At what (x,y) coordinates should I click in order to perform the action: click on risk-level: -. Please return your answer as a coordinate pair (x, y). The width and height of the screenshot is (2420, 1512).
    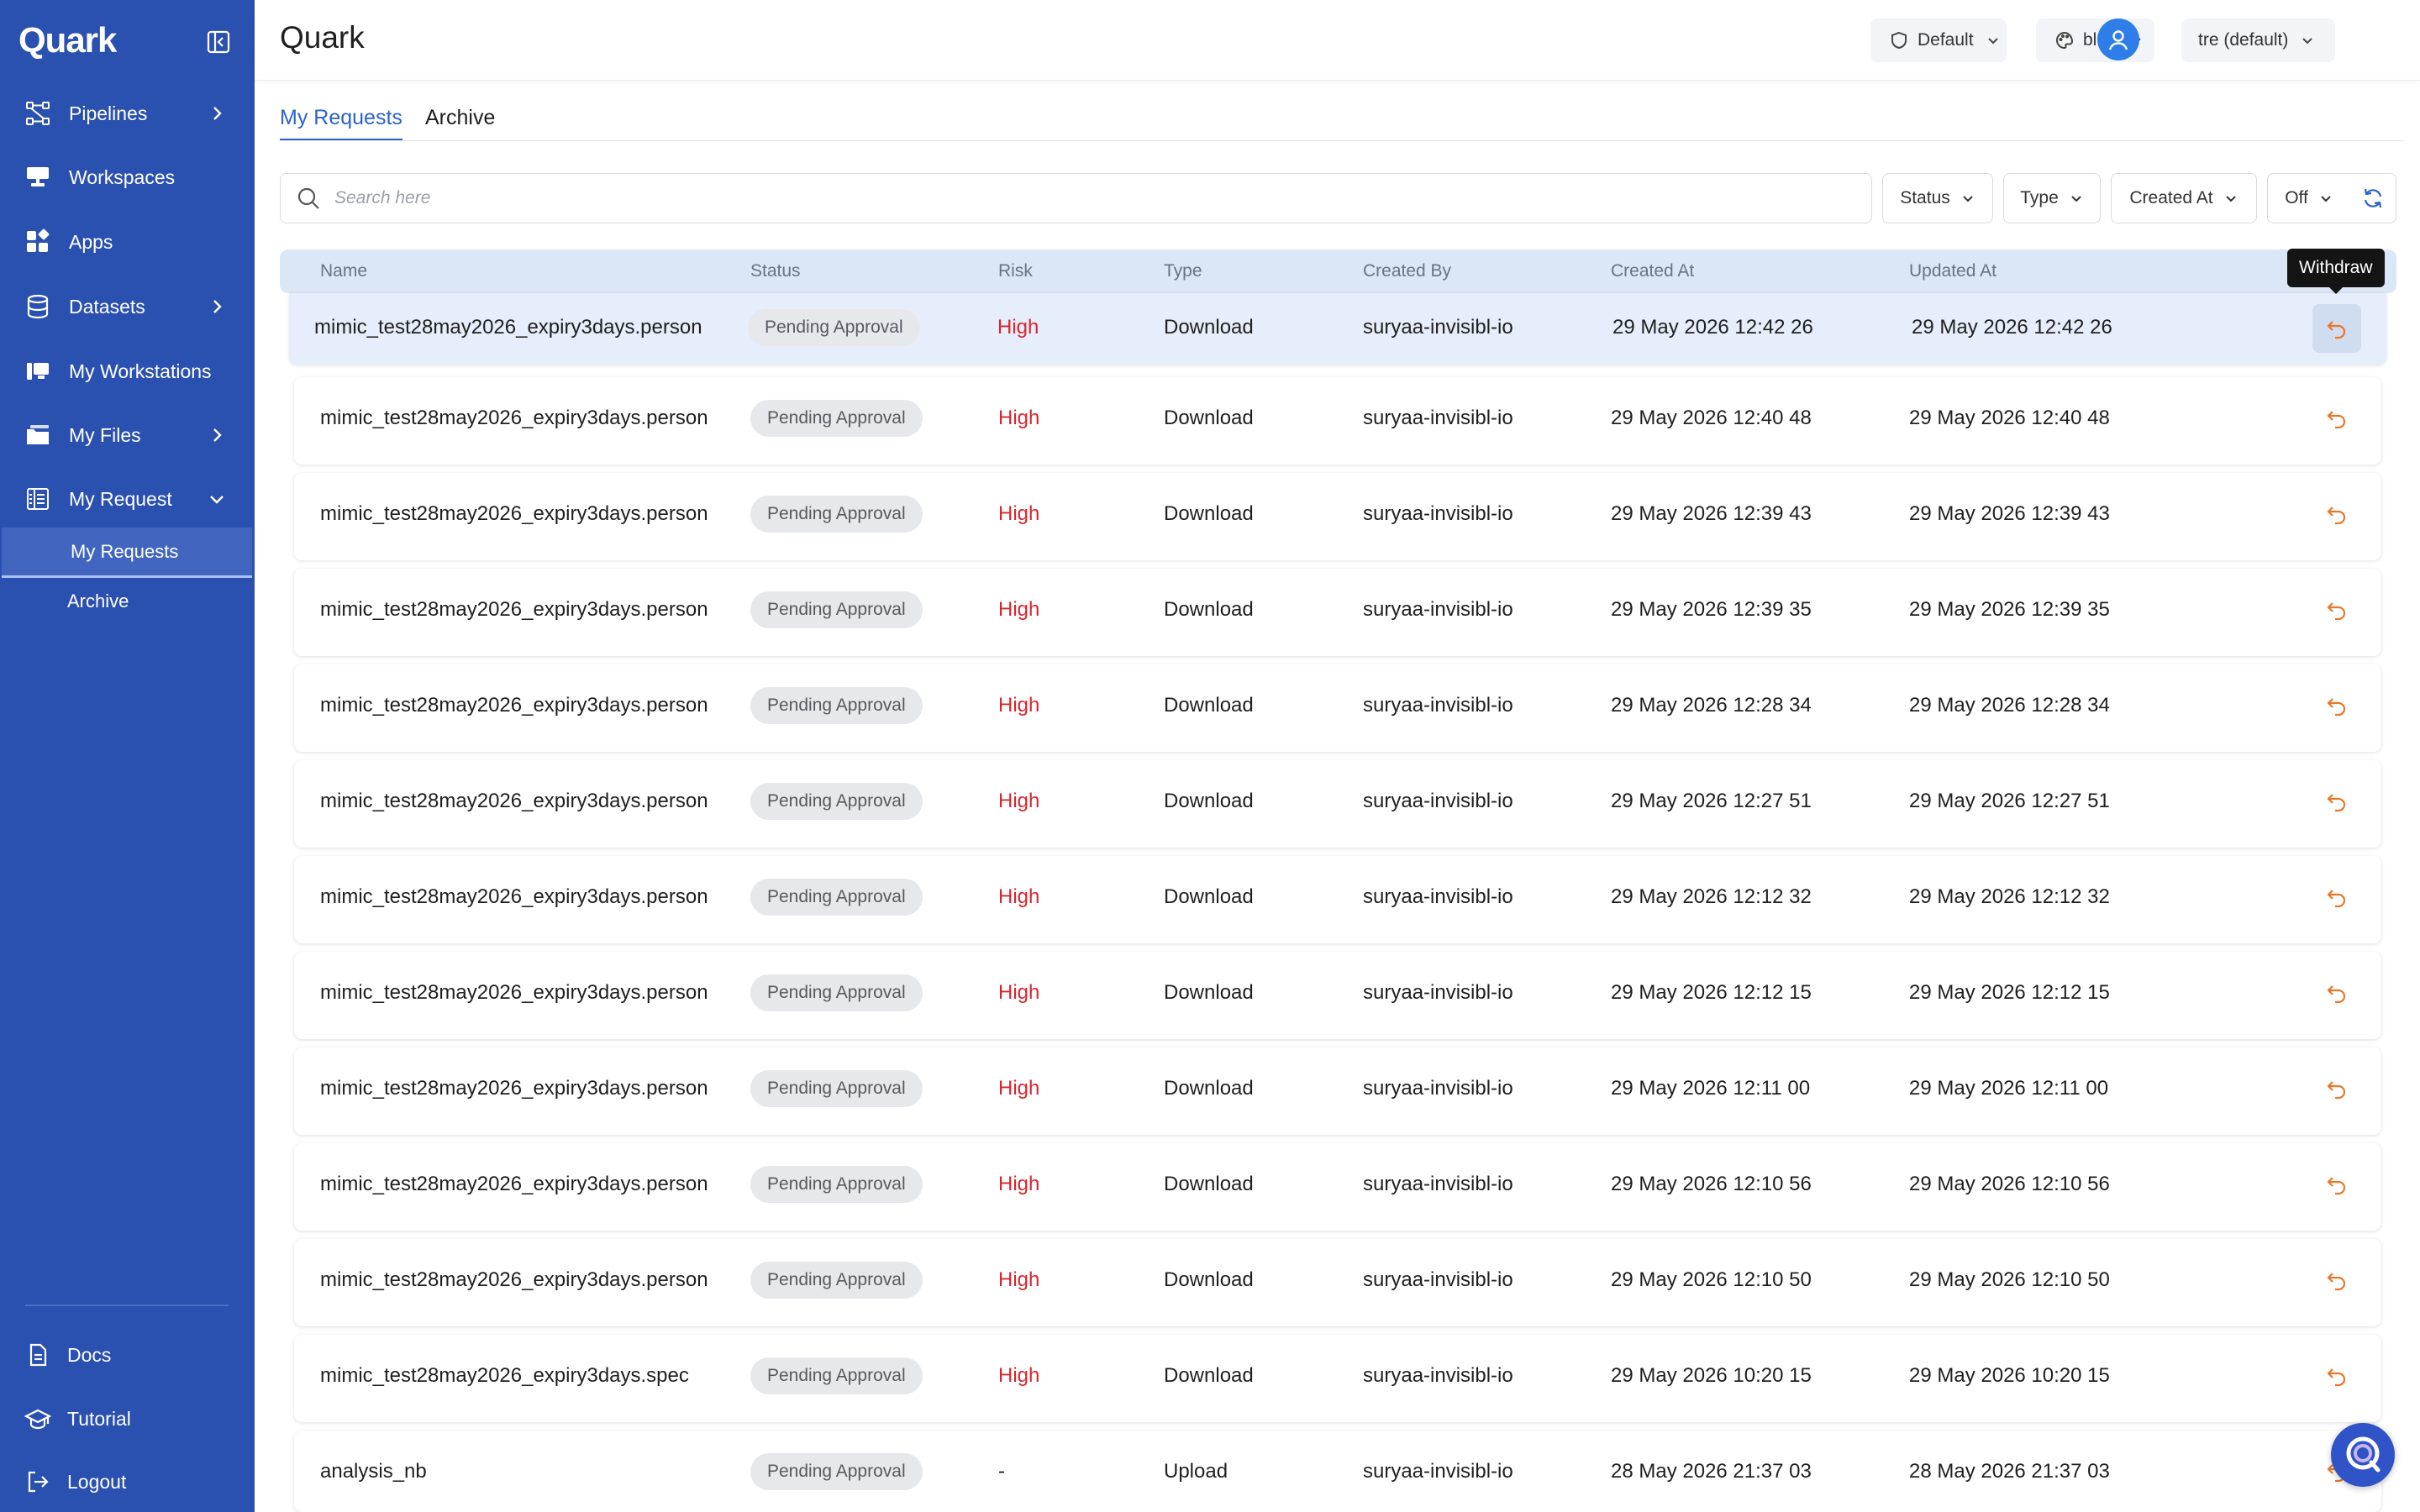
    Looking at the image, I should click on (1001, 1471).